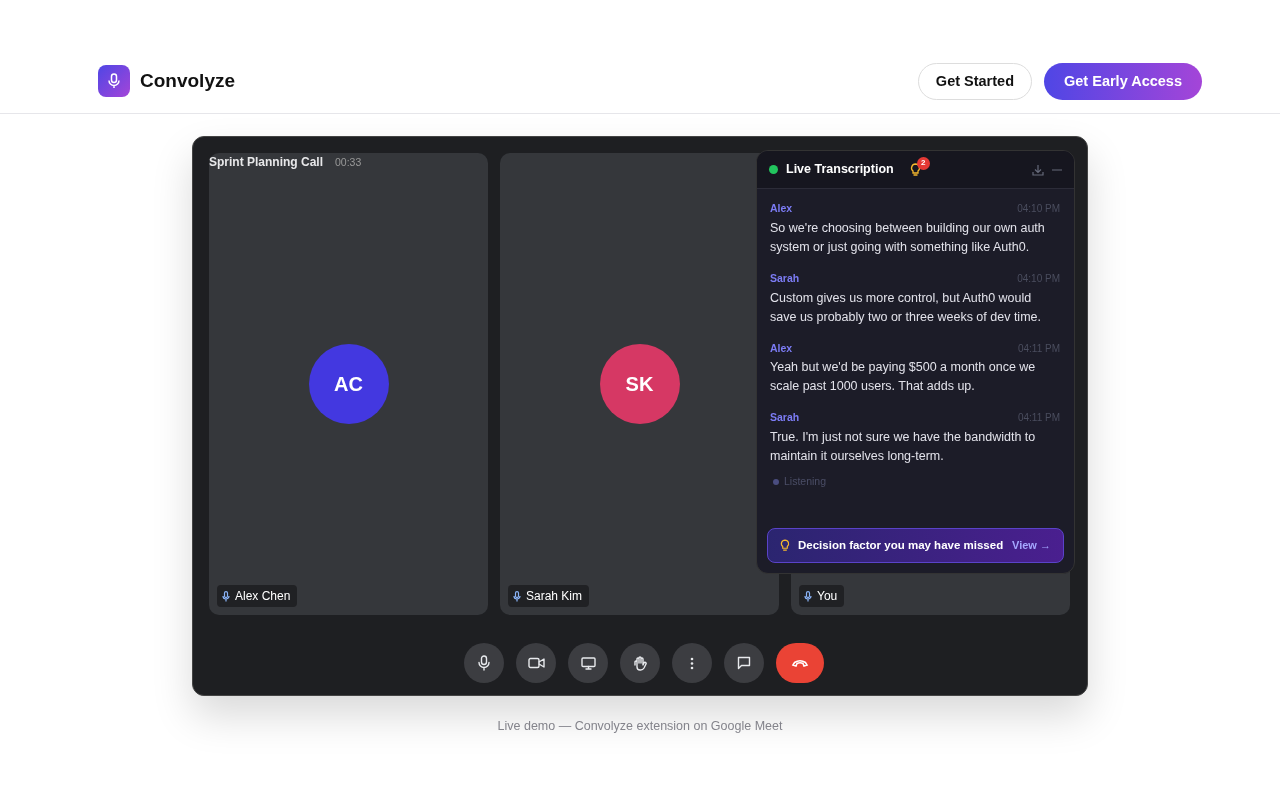 The height and width of the screenshot is (800, 1280). Describe the element at coordinates (639, 384) in the screenshot. I see `avatar: SK` at that location.